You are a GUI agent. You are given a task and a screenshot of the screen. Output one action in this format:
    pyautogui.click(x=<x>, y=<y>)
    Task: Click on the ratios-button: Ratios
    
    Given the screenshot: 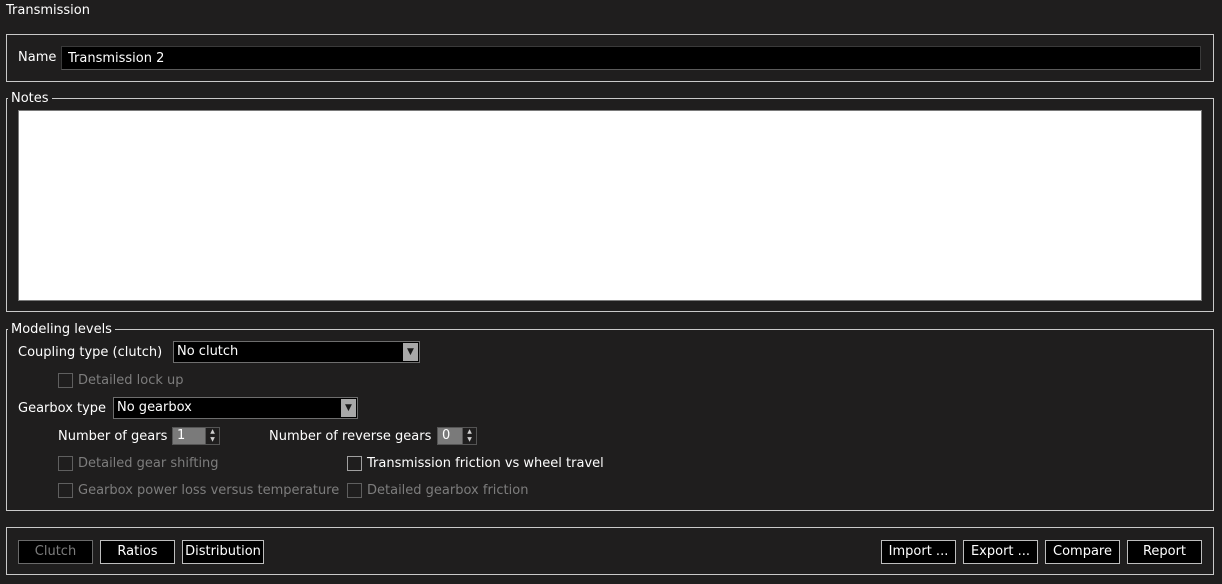 What is the action you would take?
    pyautogui.click(x=137, y=552)
    